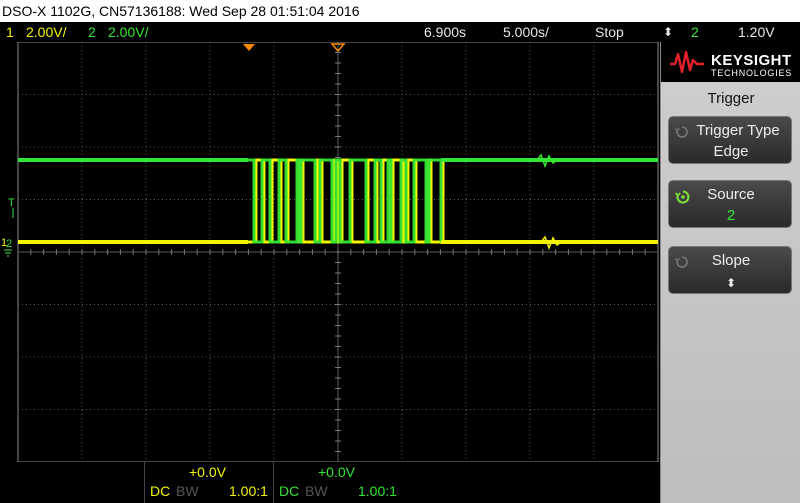 This screenshot has height=503, width=800. Describe the element at coordinates (289, 491) in the screenshot. I see `ch2-coupling: DC` at that location.